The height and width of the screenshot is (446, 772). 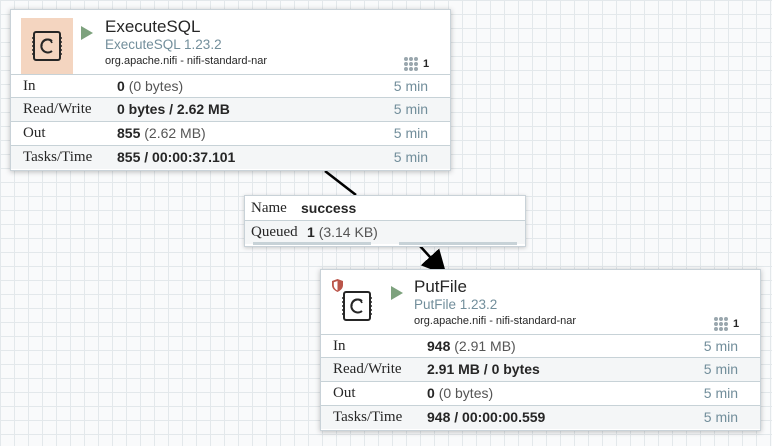 I want to click on queue-count-progress, so click(x=312, y=243).